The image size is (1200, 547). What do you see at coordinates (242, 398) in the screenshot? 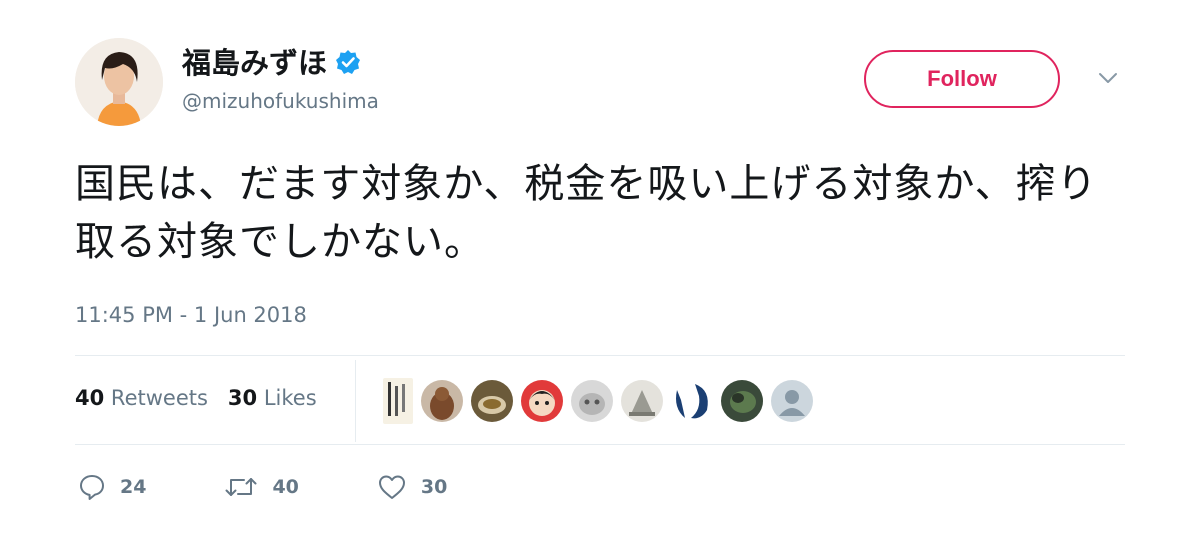
I see `likes-stat-count: 30` at bounding box center [242, 398].